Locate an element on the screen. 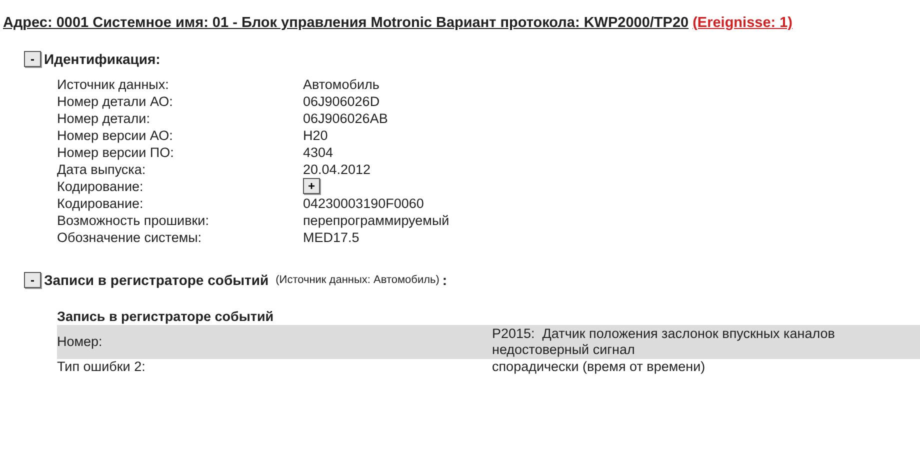 This screenshot has width=920, height=469. section-note: (Источник данных: Автомобиль) is located at coordinates (358, 280).